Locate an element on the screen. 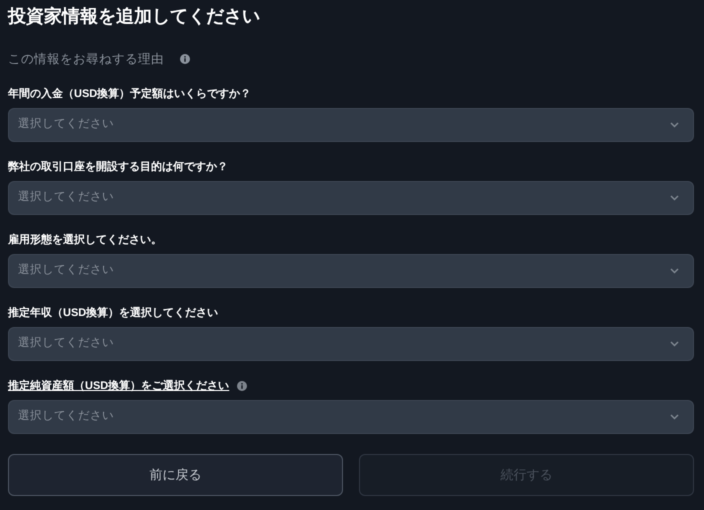 The image size is (704, 510). field-label: 雇用形態を選択してください。 is located at coordinates (85, 240).